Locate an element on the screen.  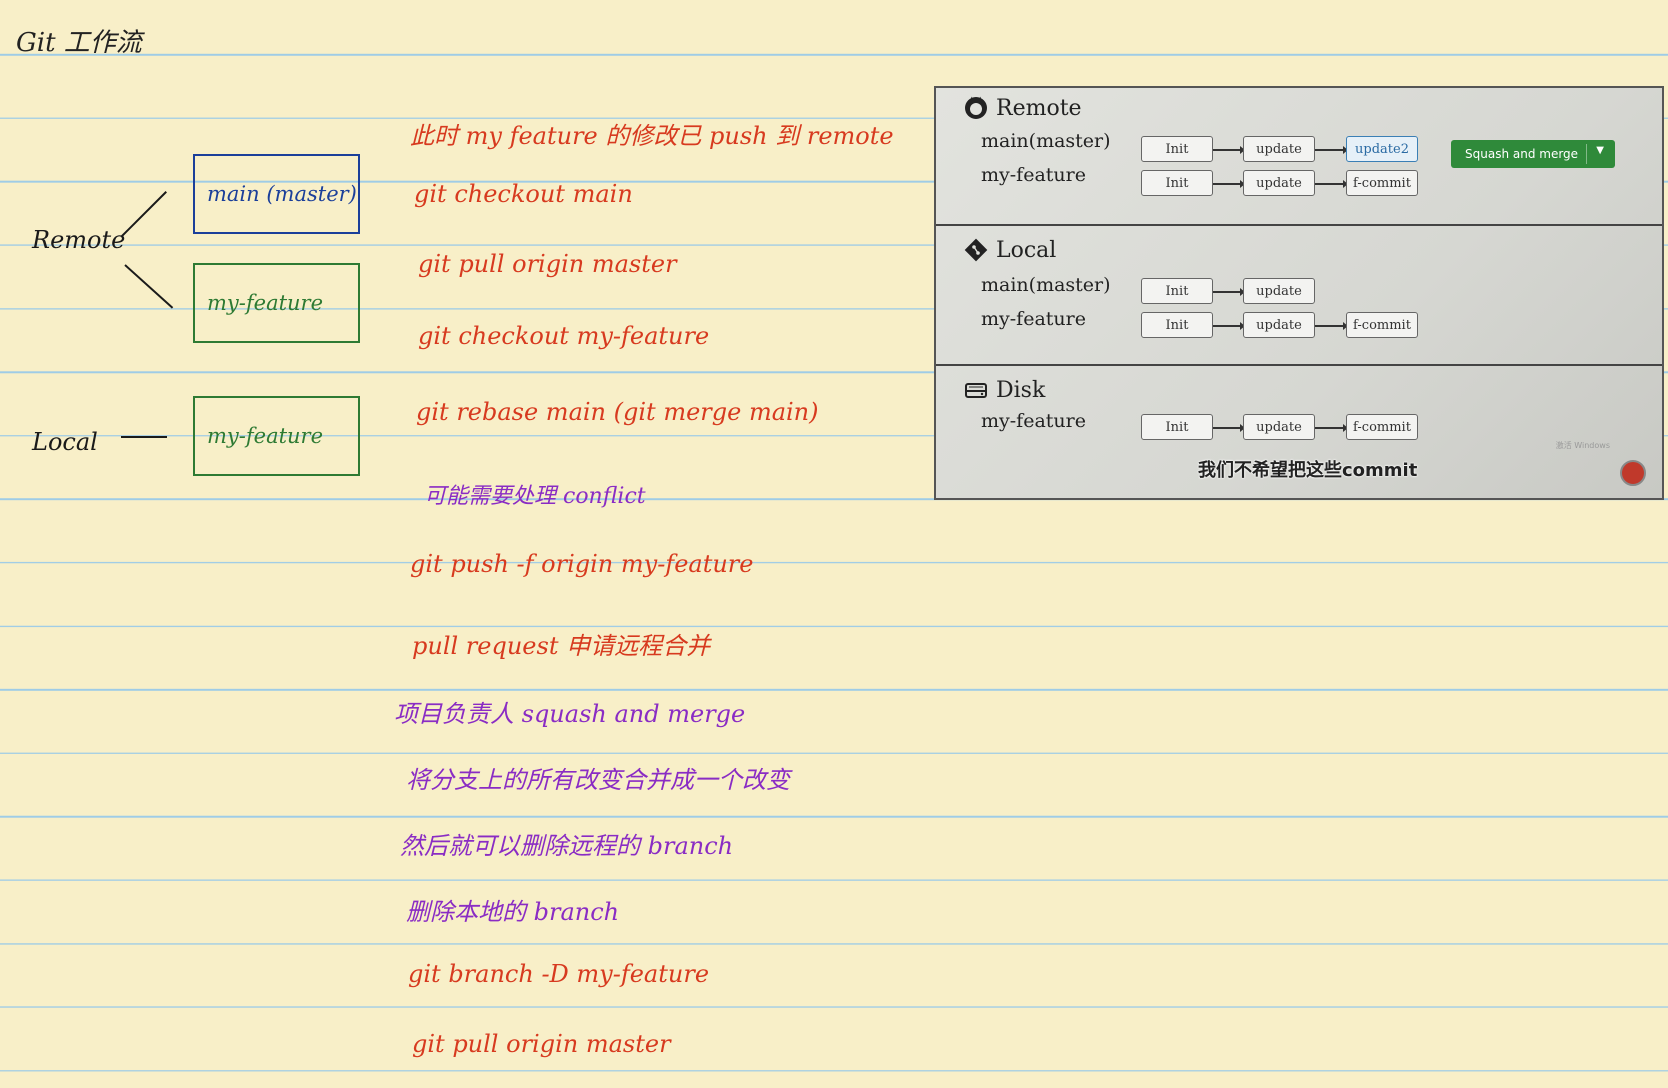
caret-down-icon: ▼ is located at coordinates (1600, 150).